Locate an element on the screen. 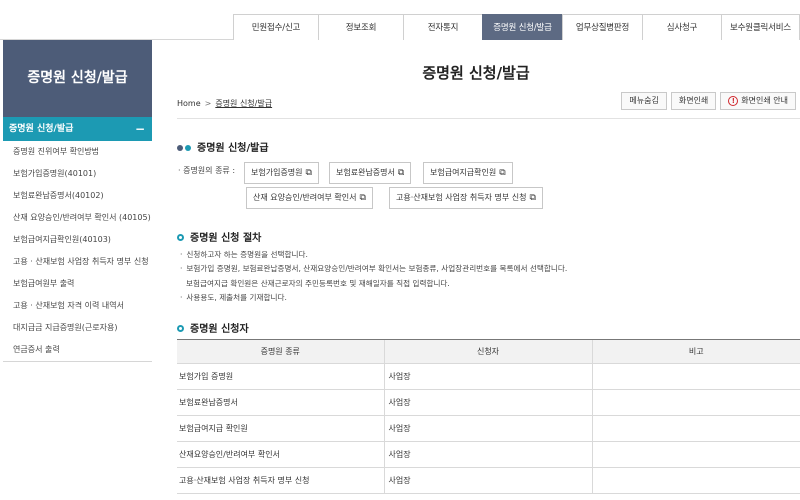  sidebar-item-medical-approval: 산재 요양승인/반려여부 확인서 (40105) is located at coordinates (77, 218).